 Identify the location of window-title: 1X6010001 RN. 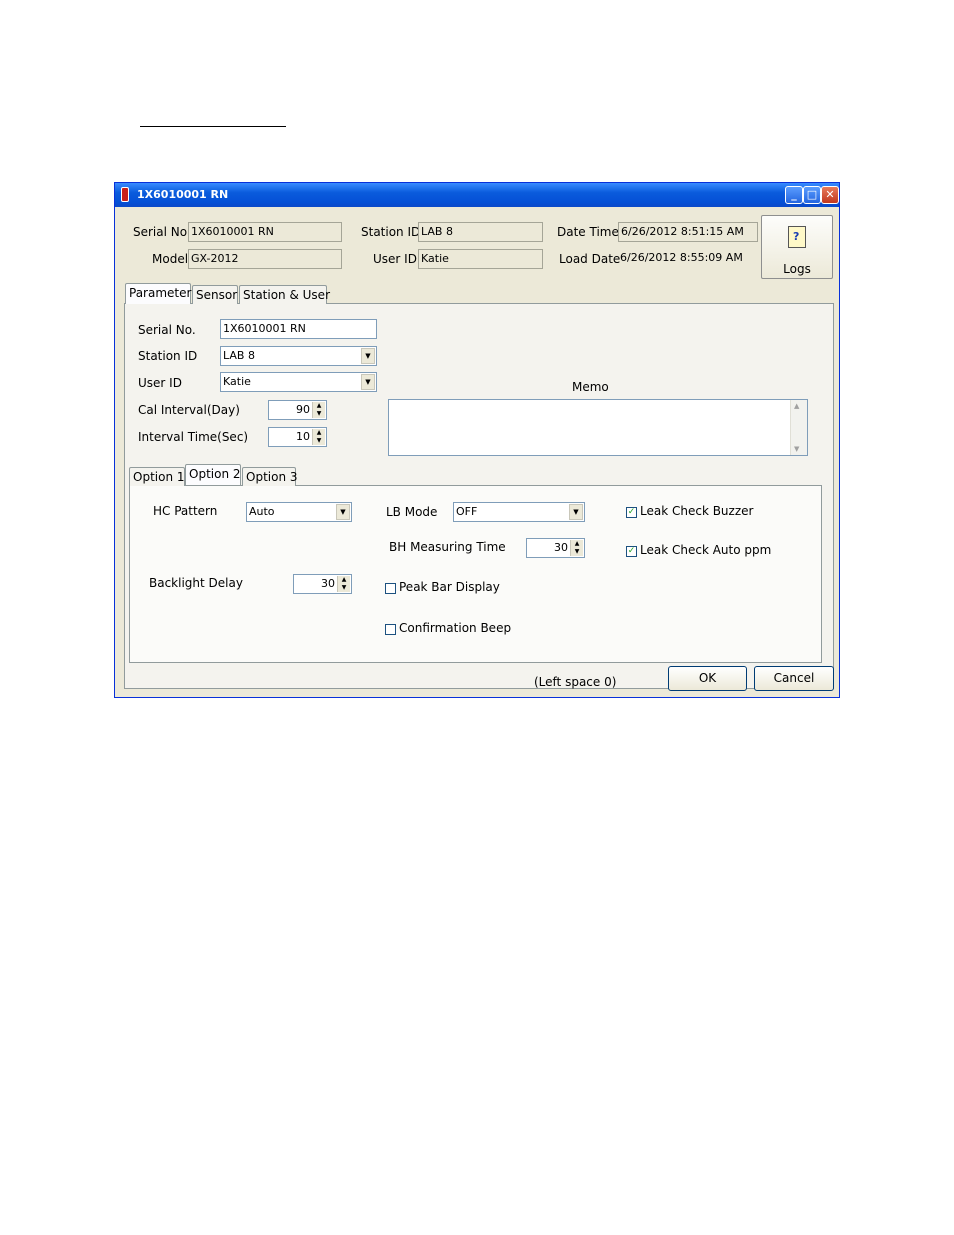
(183, 194).